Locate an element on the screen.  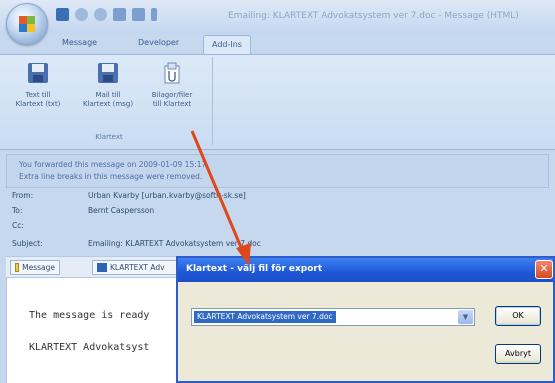
save-icon is located at coordinates (62, 14).